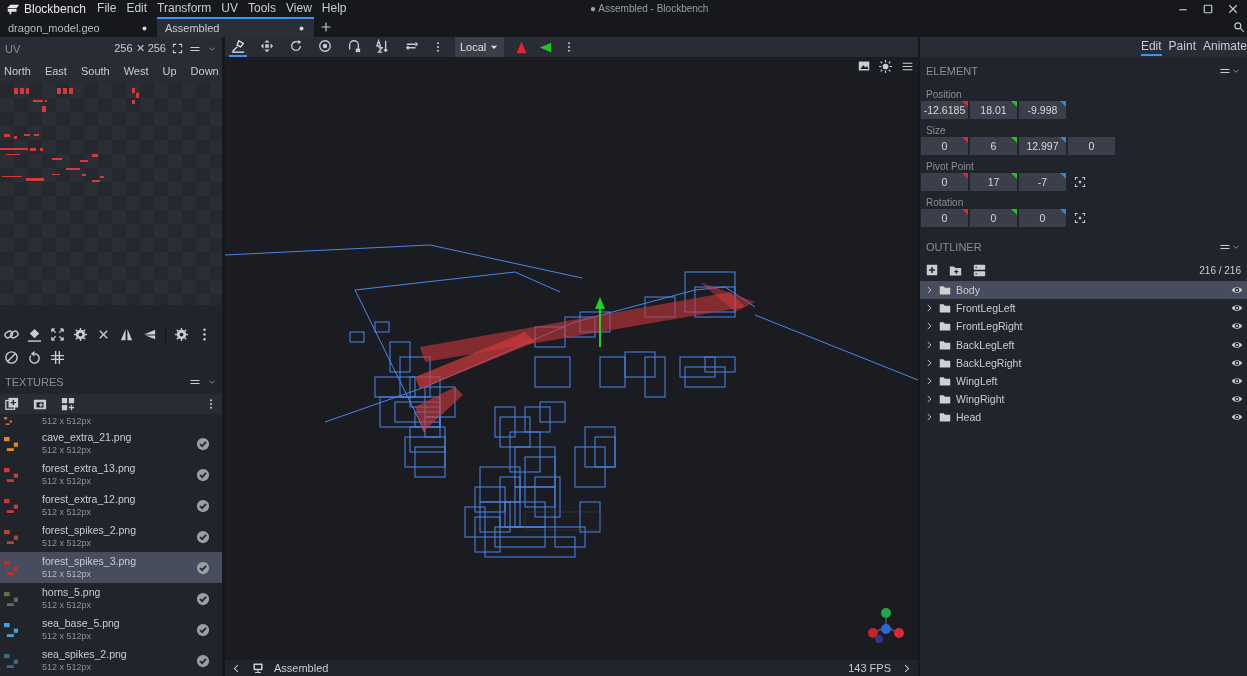 This screenshot has height=676, width=1247. Describe the element at coordinates (1042, 182) in the screenshot. I see `number-field: -7` at that location.